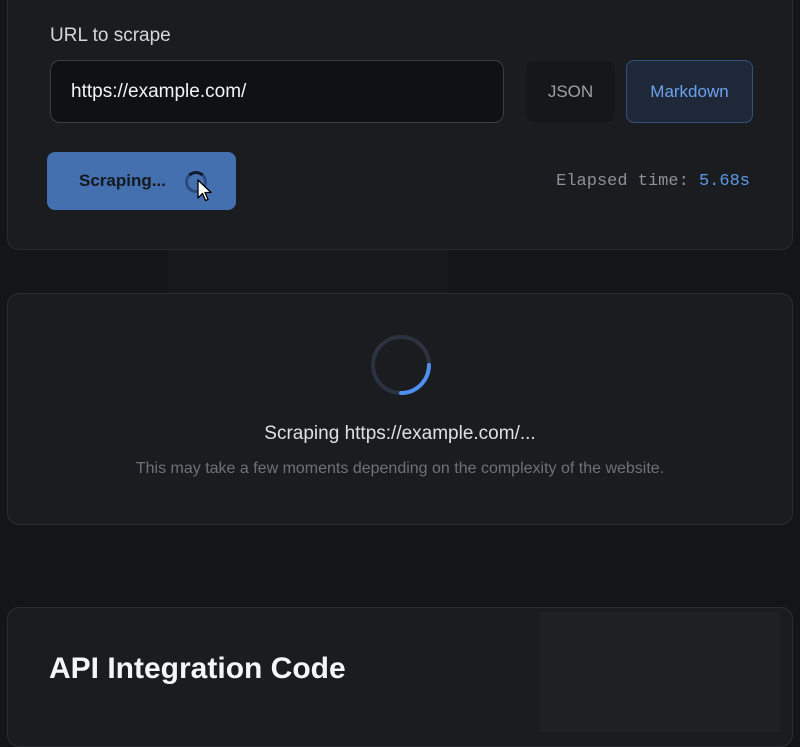 The height and width of the screenshot is (747, 800). What do you see at coordinates (401, 365) in the screenshot?
I see `loading-spinner-icon` at bounding box center [401, 365].